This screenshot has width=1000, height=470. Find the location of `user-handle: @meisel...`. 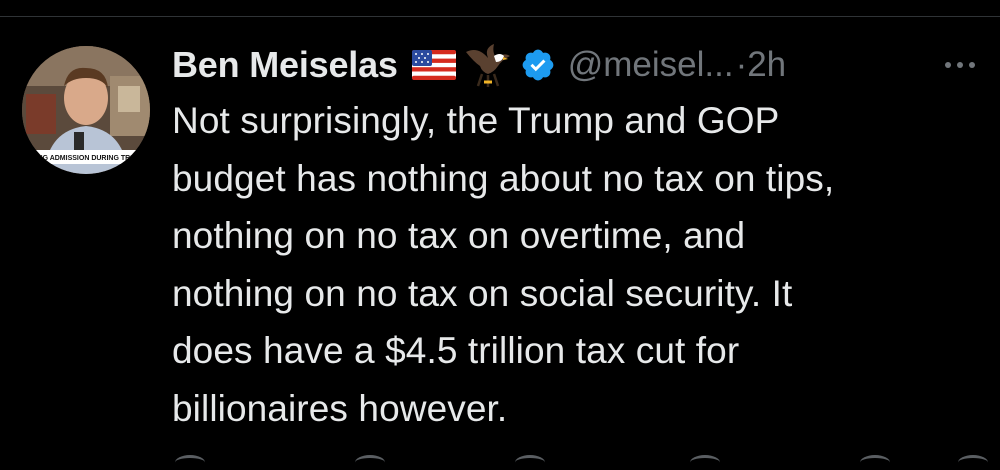

user-handle: @meisel... is located at coordinates (651, 65).